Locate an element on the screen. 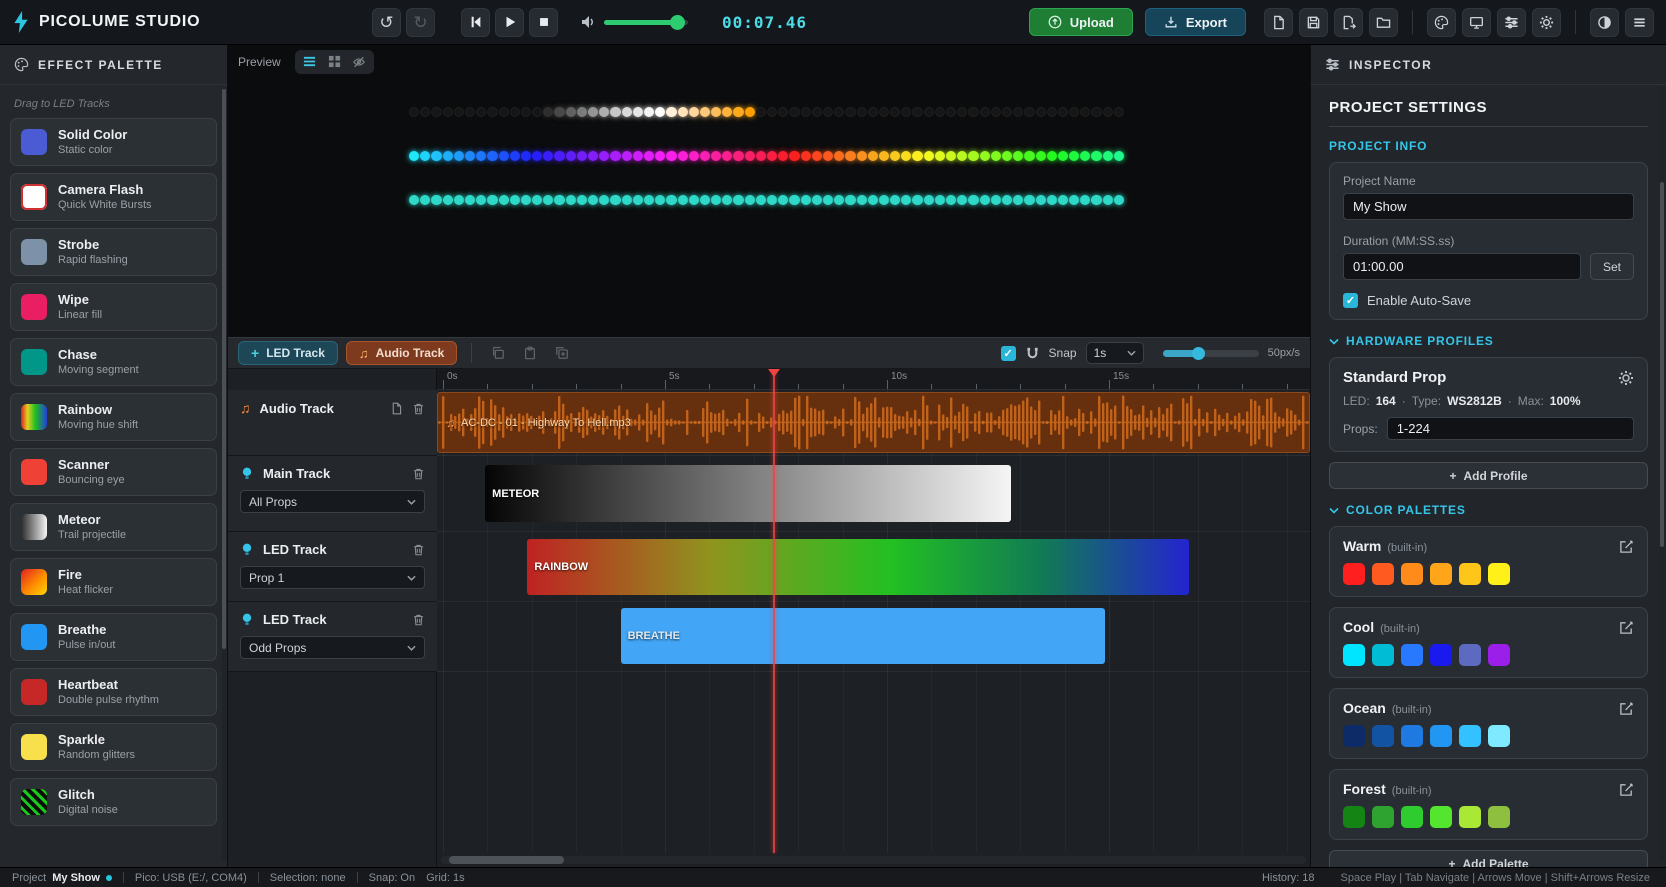 The height and width of the screenshot is (887, 1666). palette-icon is located at coordinates (1441, 22).